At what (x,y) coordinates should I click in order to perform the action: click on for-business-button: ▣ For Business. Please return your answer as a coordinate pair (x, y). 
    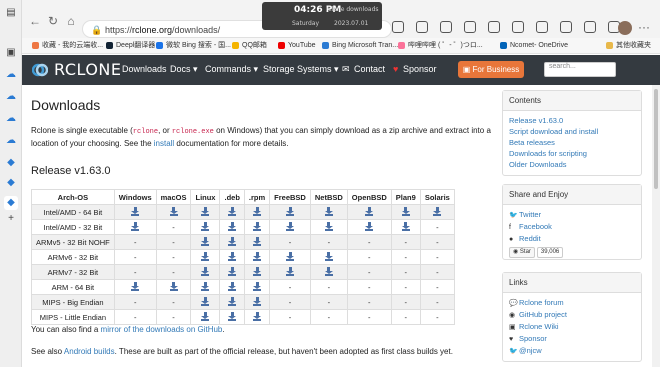
    Looking at the image, I should click on (491, 69).